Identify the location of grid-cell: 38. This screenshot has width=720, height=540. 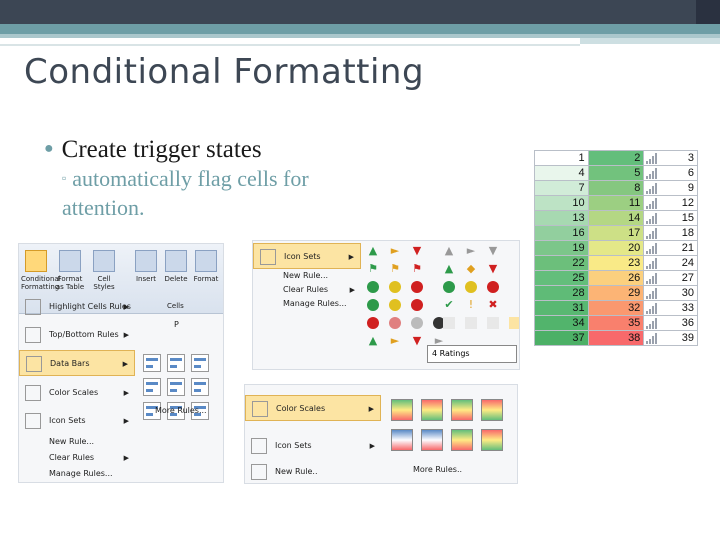
(616, 338).